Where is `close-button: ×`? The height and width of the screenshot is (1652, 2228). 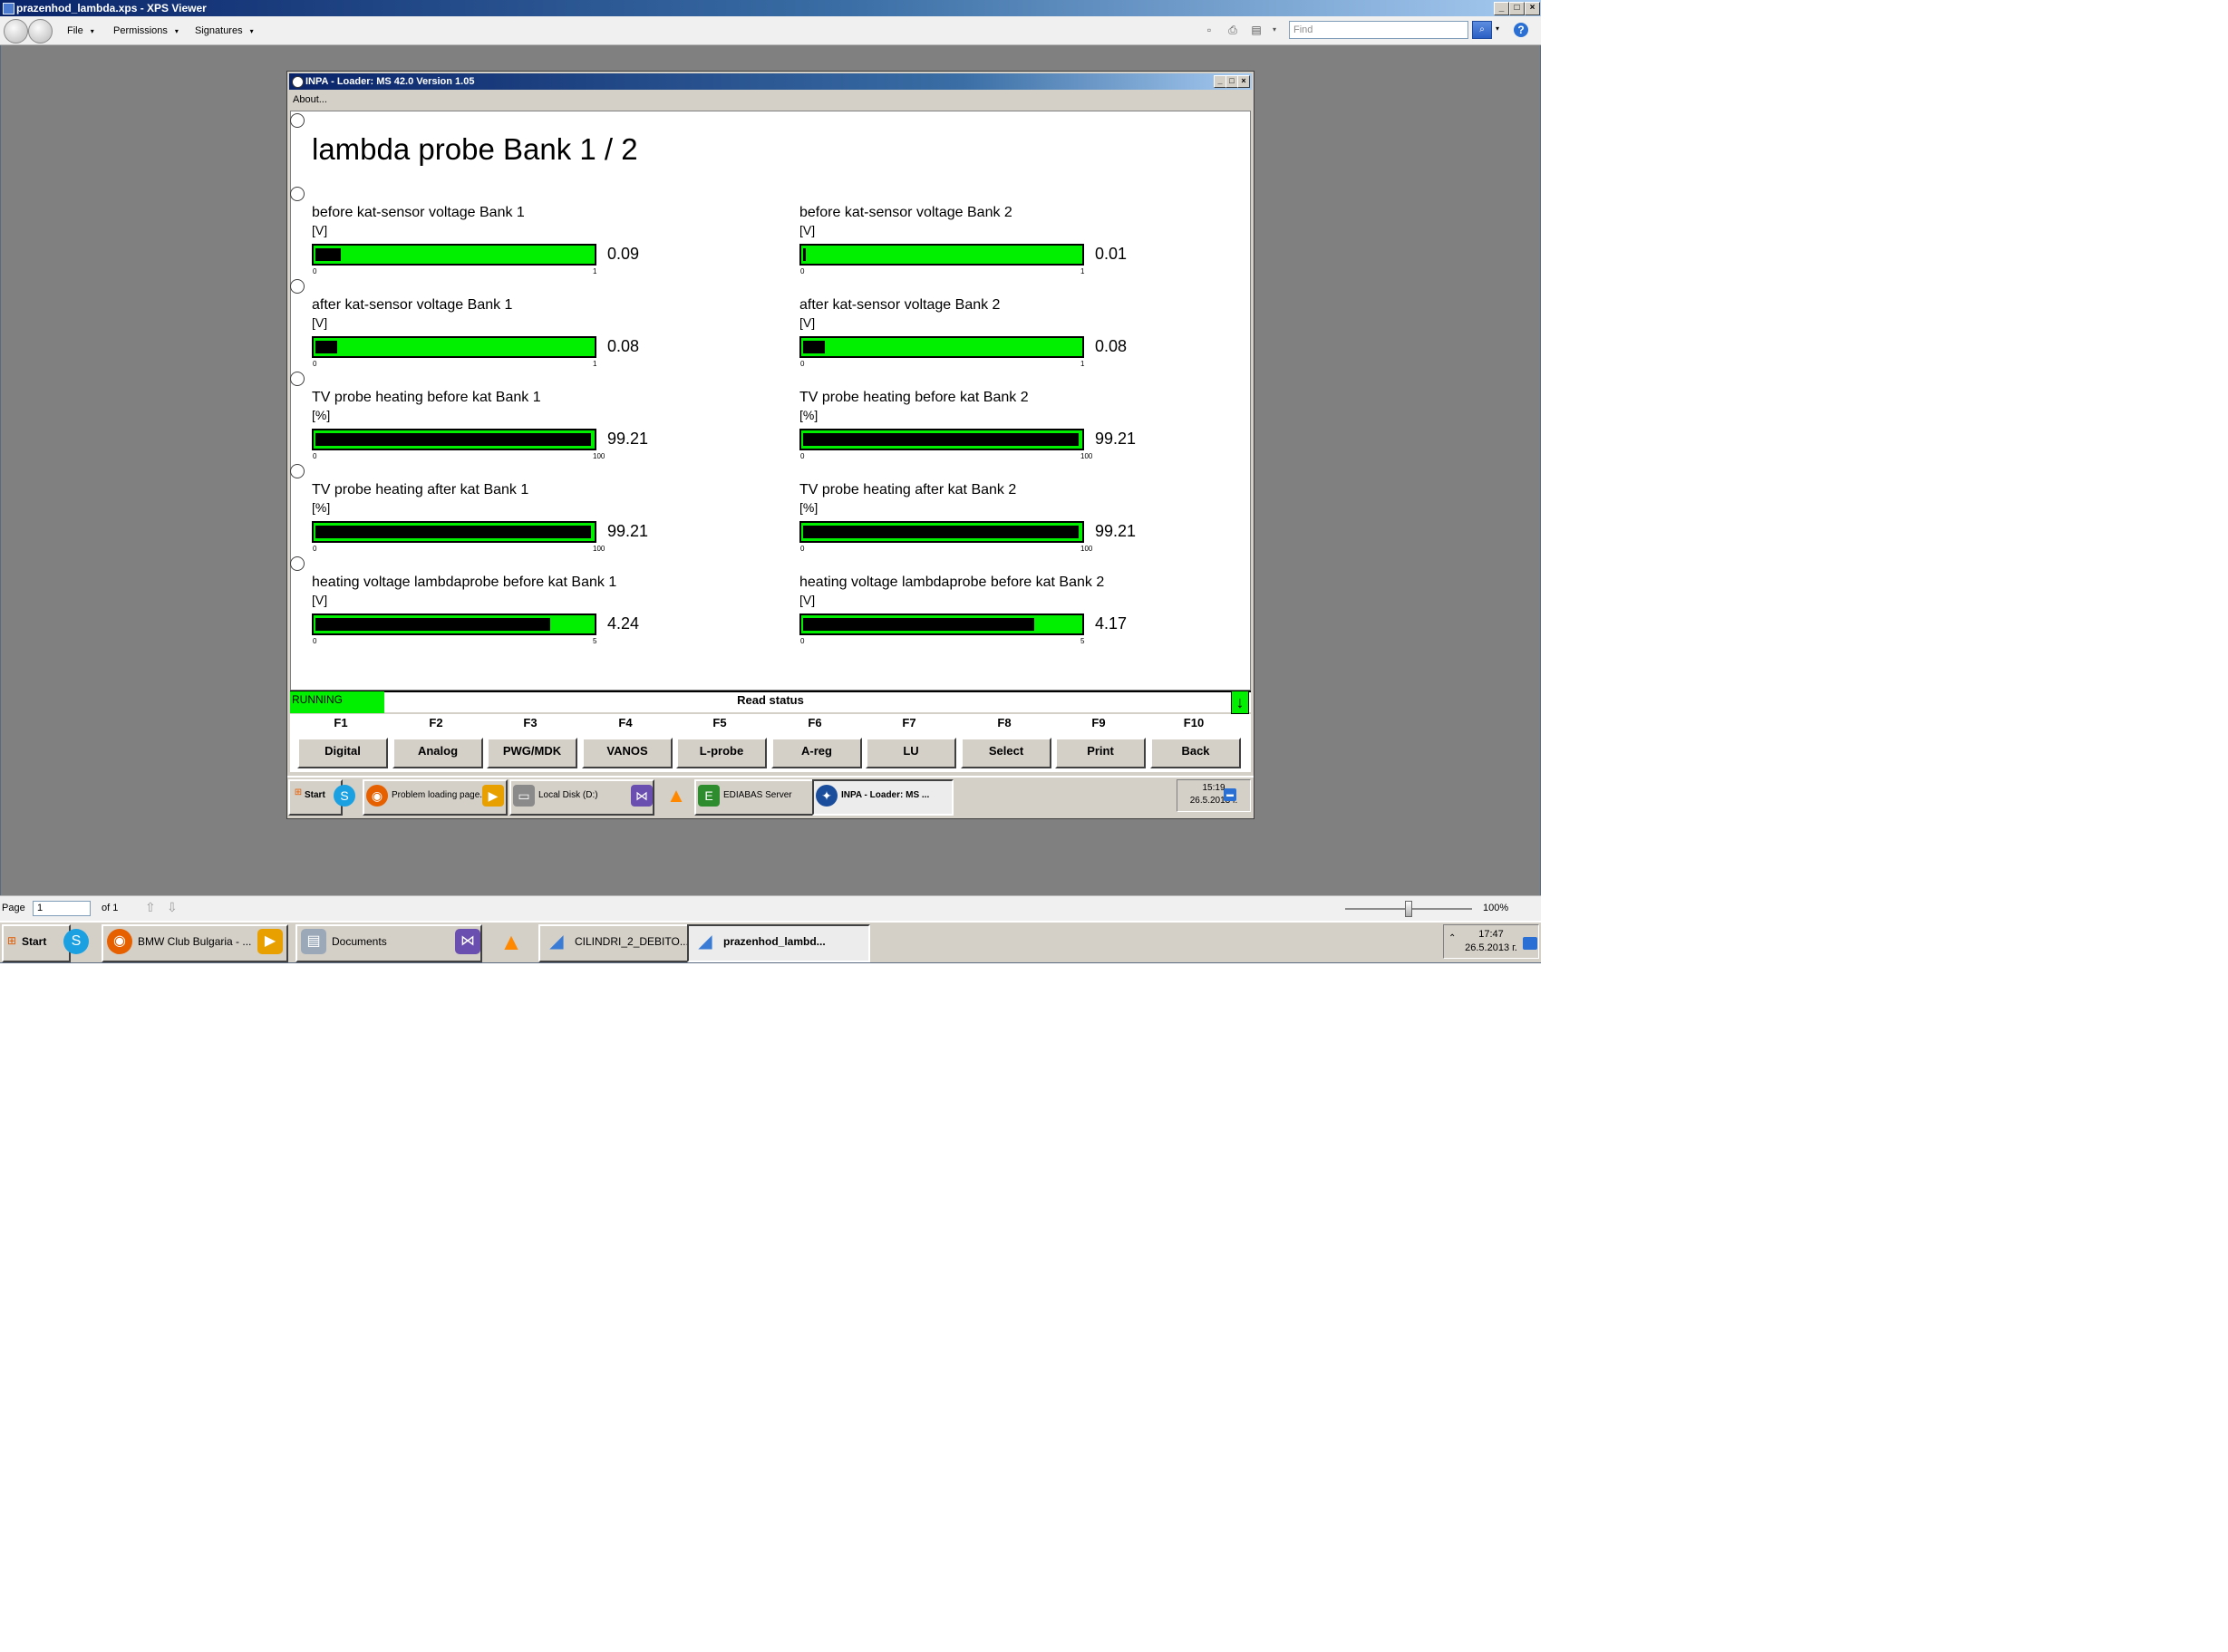
close-button: × is located at coordinates (1533, 8).